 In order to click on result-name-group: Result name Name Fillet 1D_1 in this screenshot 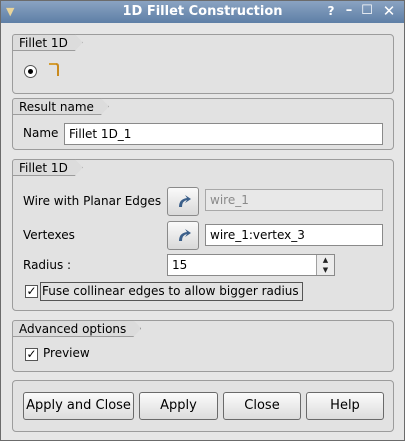, I will do `click(203, 124)`.